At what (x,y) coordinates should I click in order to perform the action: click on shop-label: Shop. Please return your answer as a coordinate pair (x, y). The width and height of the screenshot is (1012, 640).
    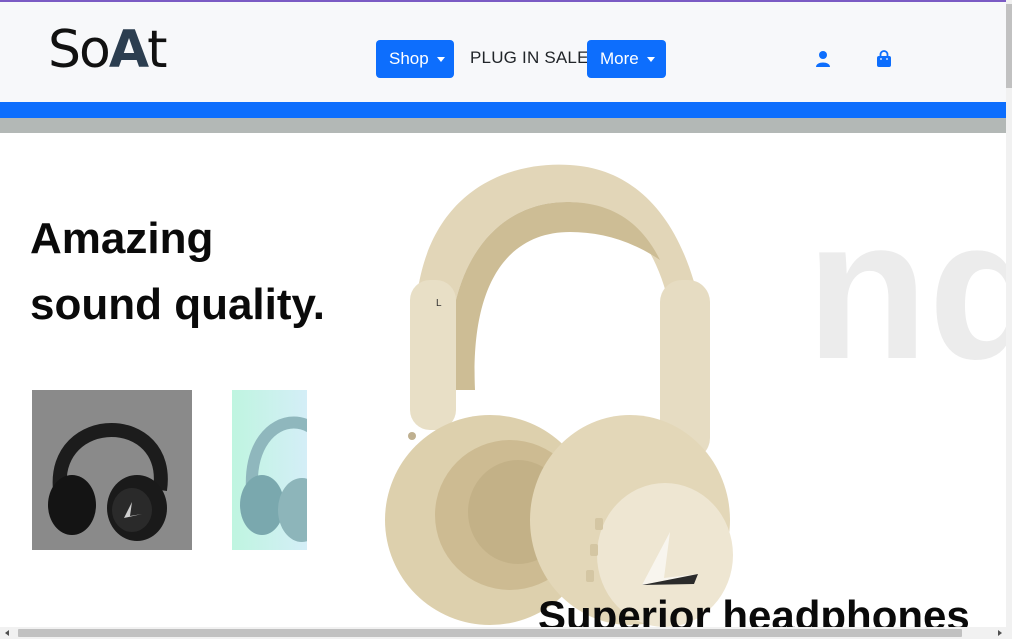
    Looking at the image, I should click on (409, 58).